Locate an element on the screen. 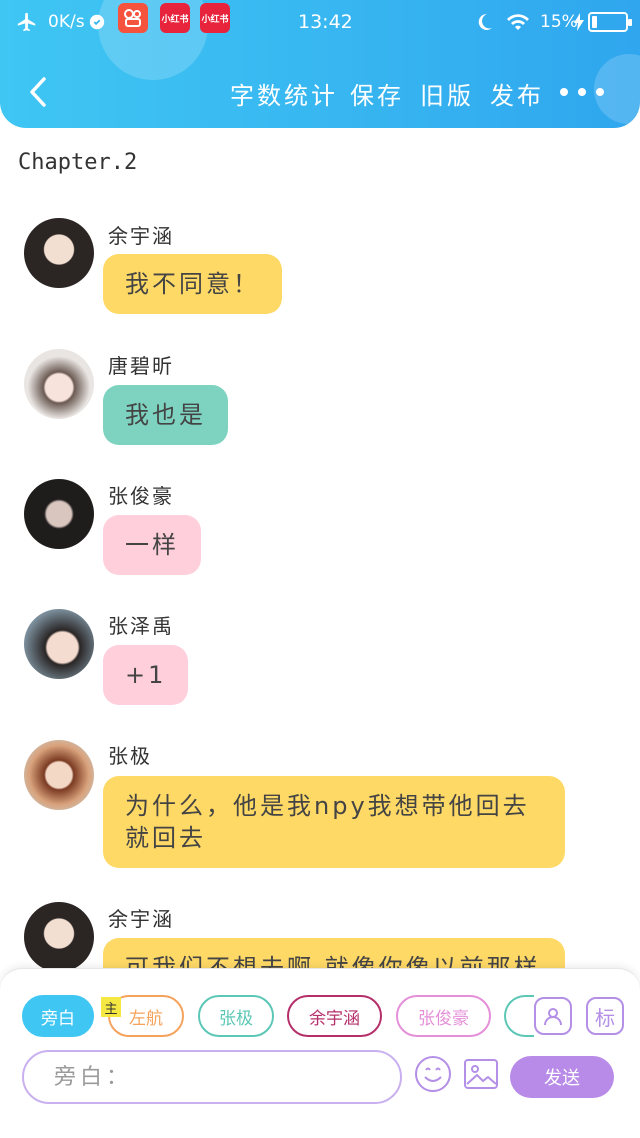 The height and width of the screenshot is (1138, 640). battery-icon is located at coordinates (610, 22).